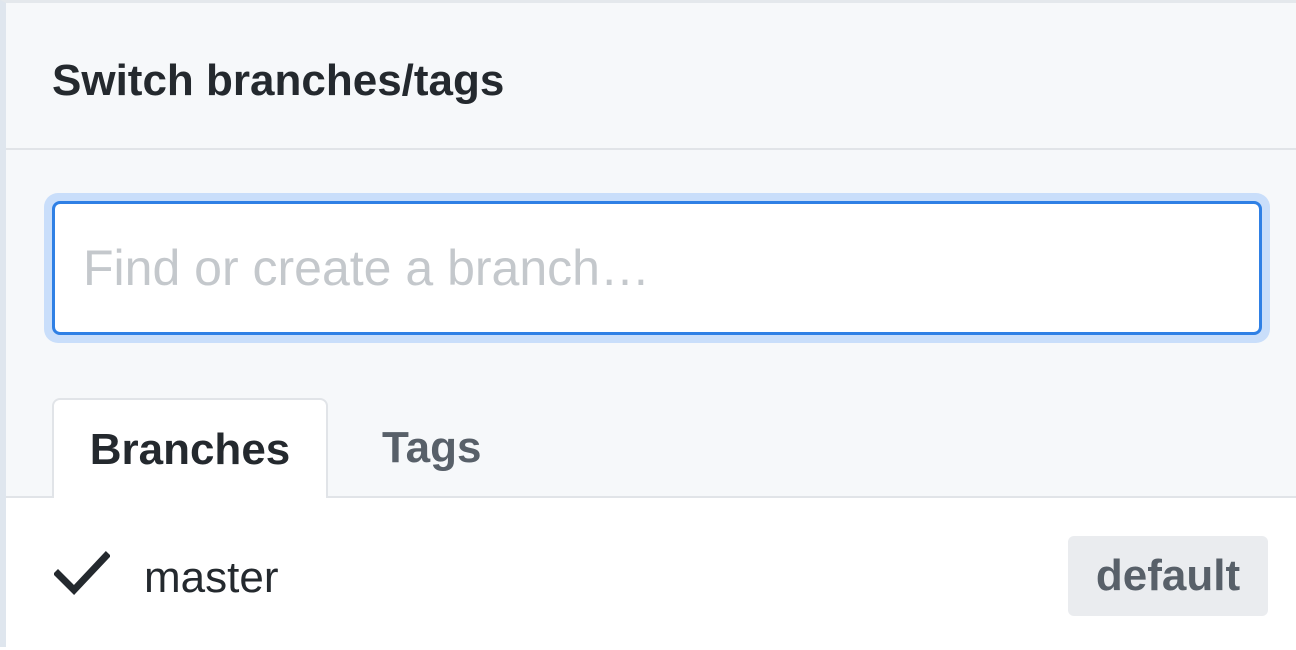  I want to click on default-badge: default, so click(1168, 576).